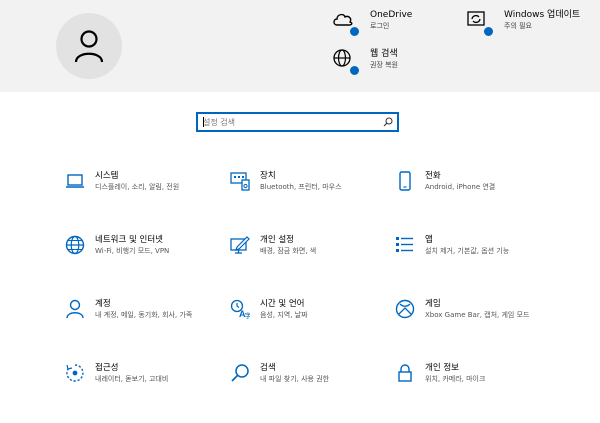  I want to click on onedrive-status: OneDrive 로그인, so click(372, 23).